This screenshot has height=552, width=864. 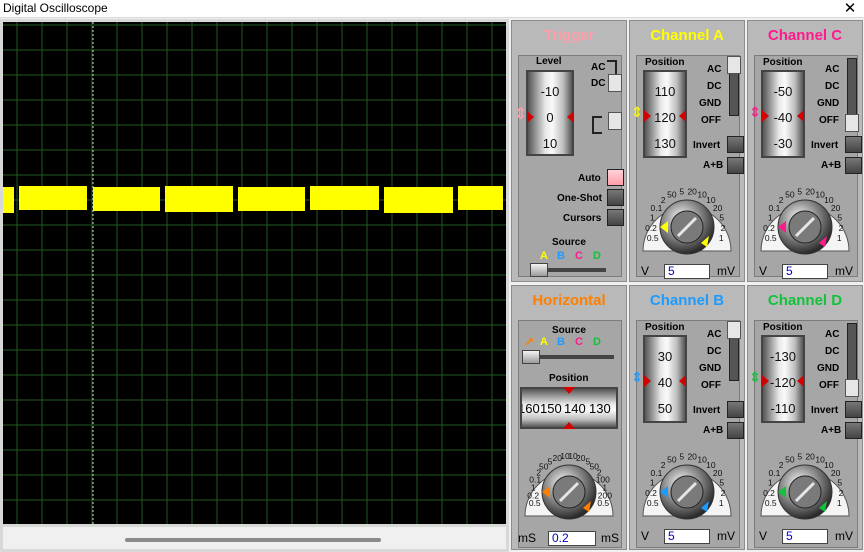 I want to click on trigger-source-label: Source, so click(x=569, y=242).